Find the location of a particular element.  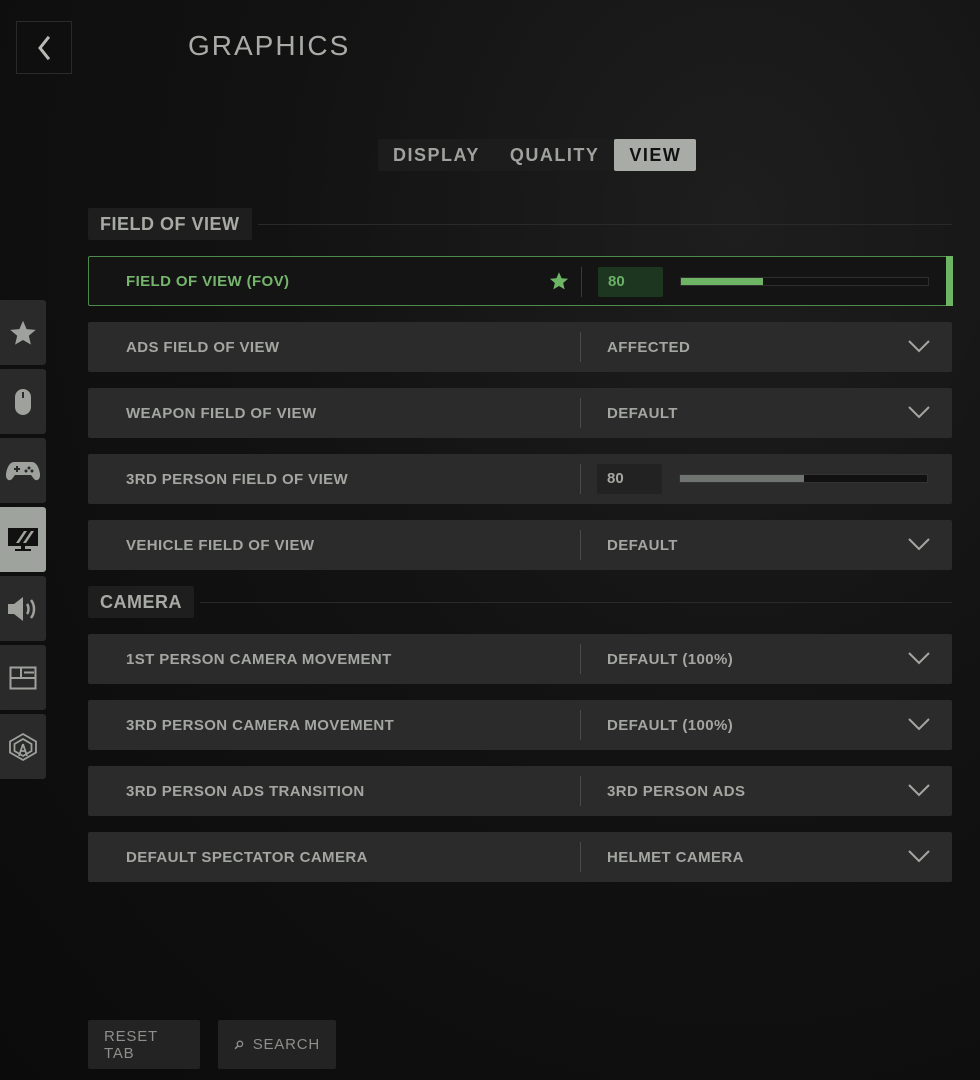

dropdown-value: HELMET CAMERA is located at coordinates (675, 857).